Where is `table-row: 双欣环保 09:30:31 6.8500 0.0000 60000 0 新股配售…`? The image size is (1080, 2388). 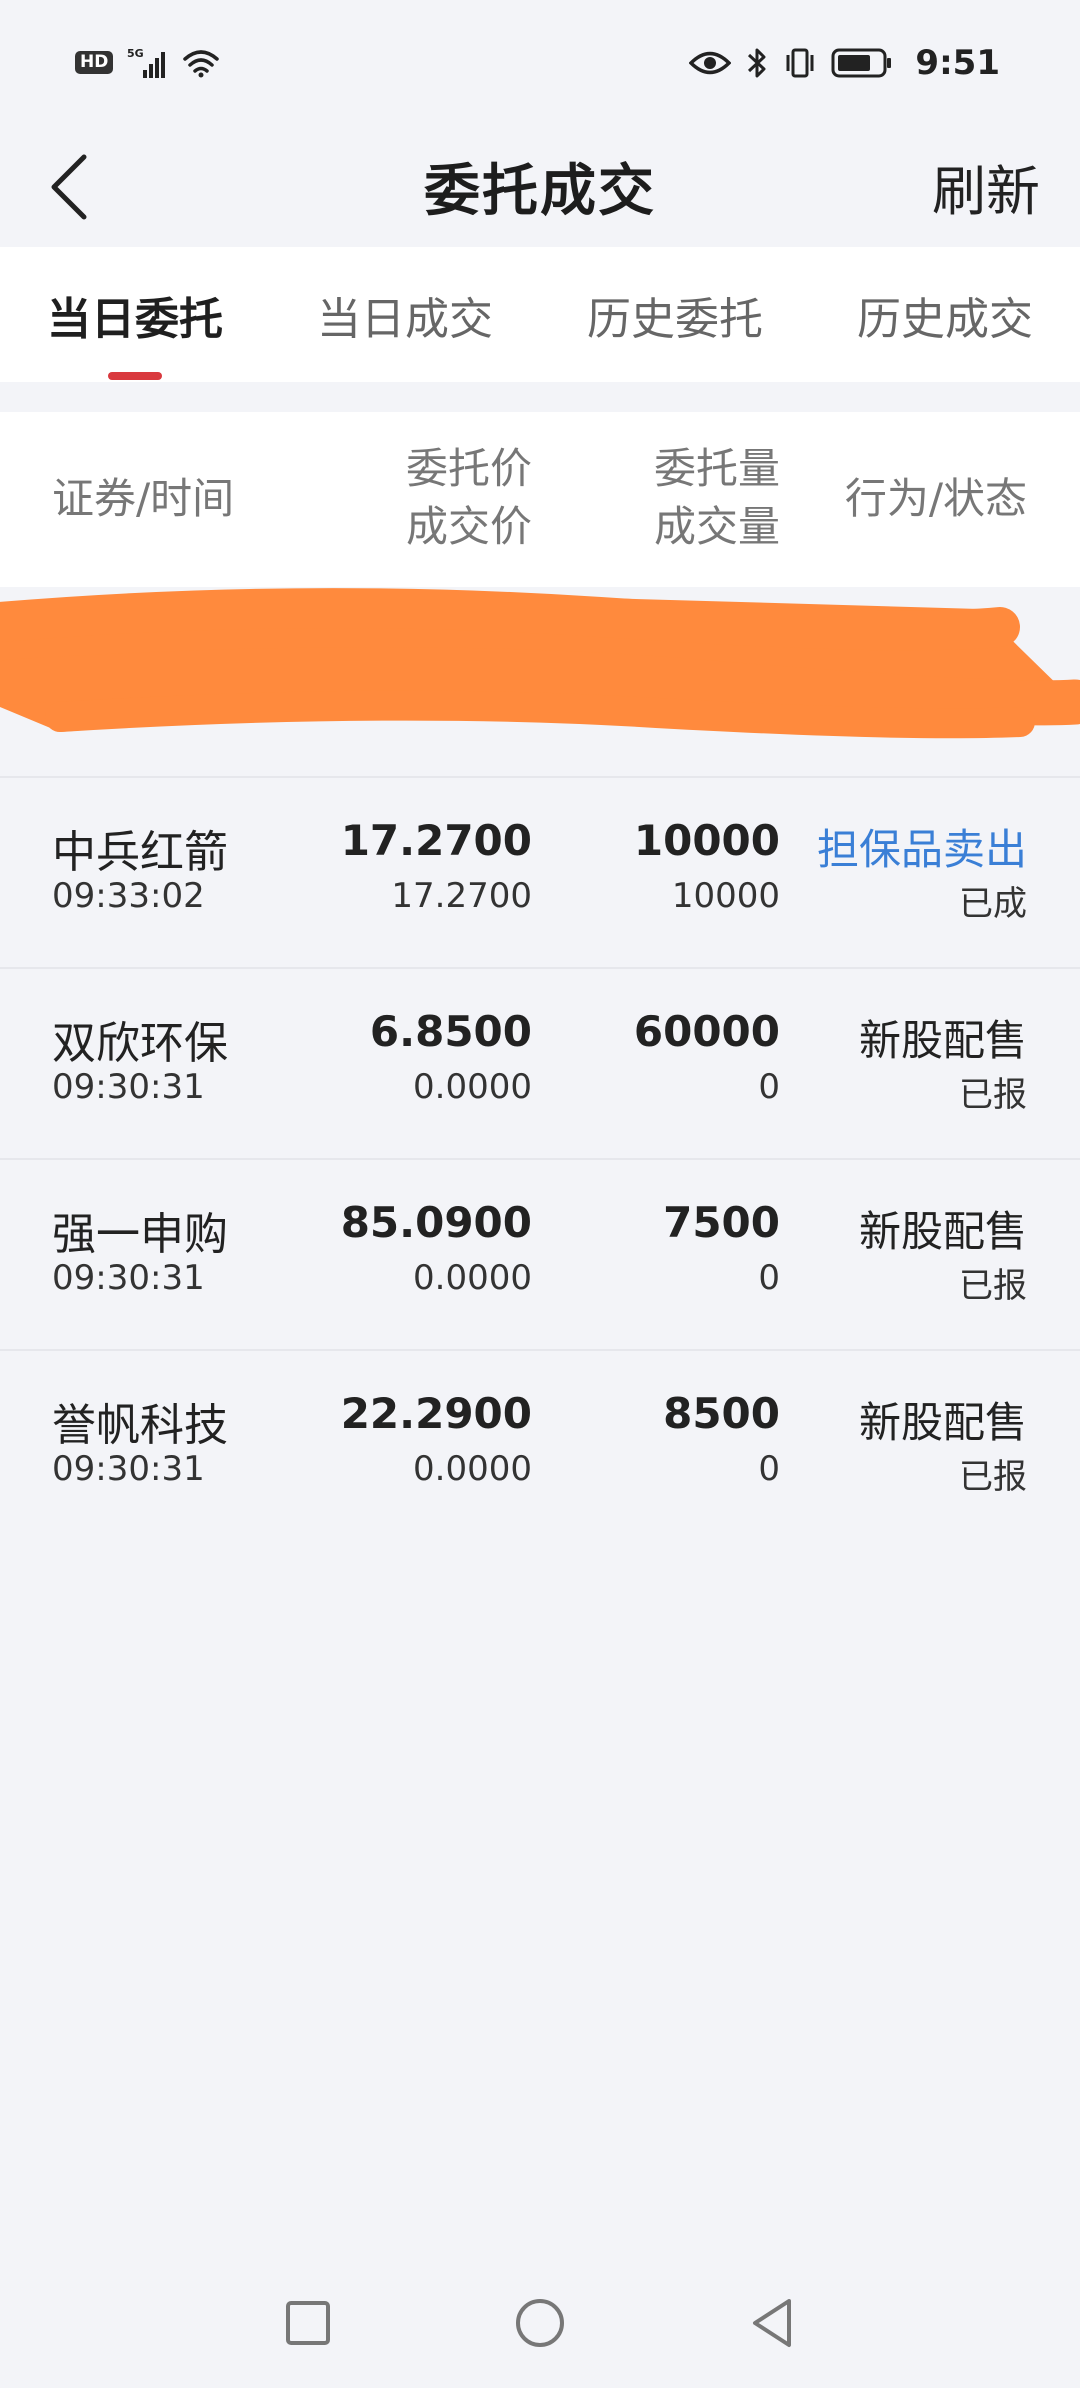
table-row: 双欣环保 09:30:31 6.8500 0.0000 60000 0 新股配售… is located at coordinates (540, 1064).